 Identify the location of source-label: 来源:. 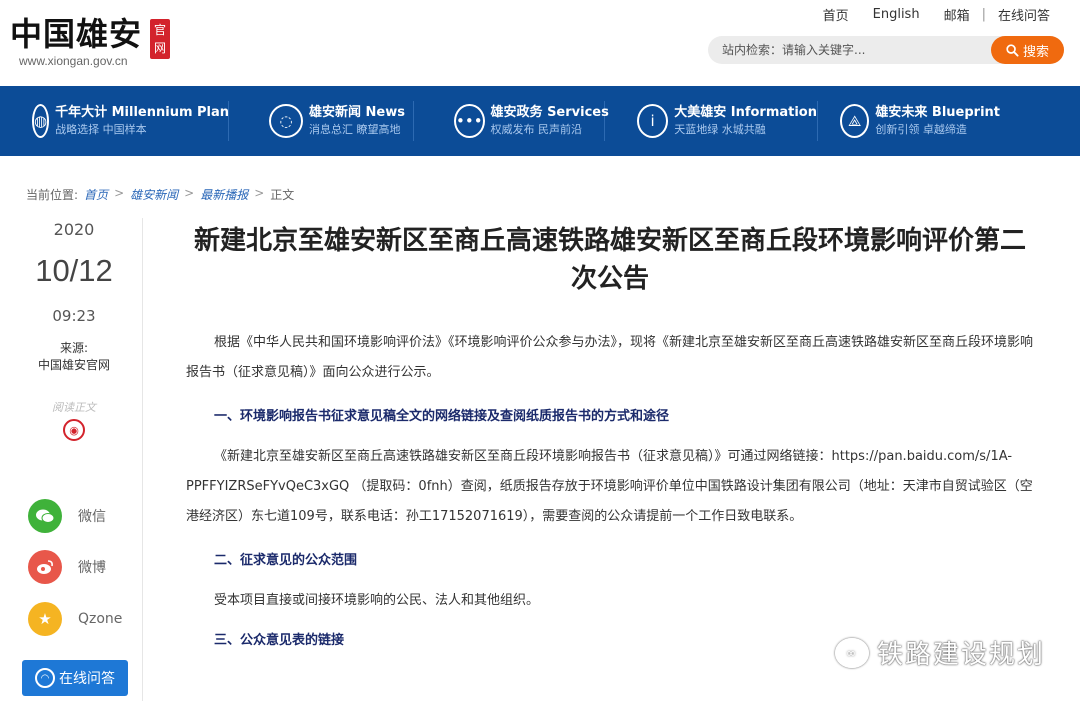
(74, 348).